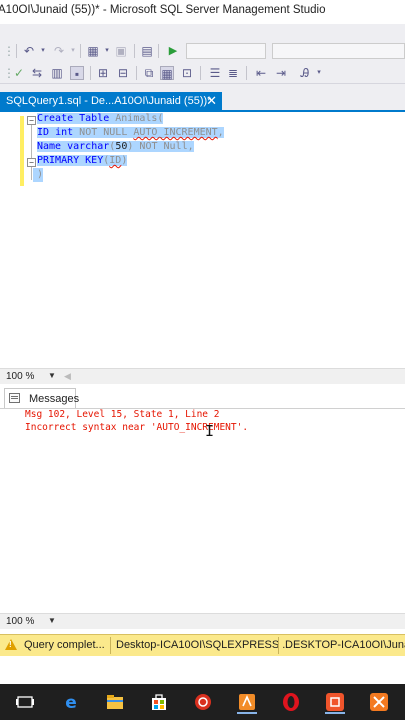 The height and width of the screenshot is (720, 405). I want to click on syntax-error-squiggle: AUTO_INCREMENT, so click(175, 132).